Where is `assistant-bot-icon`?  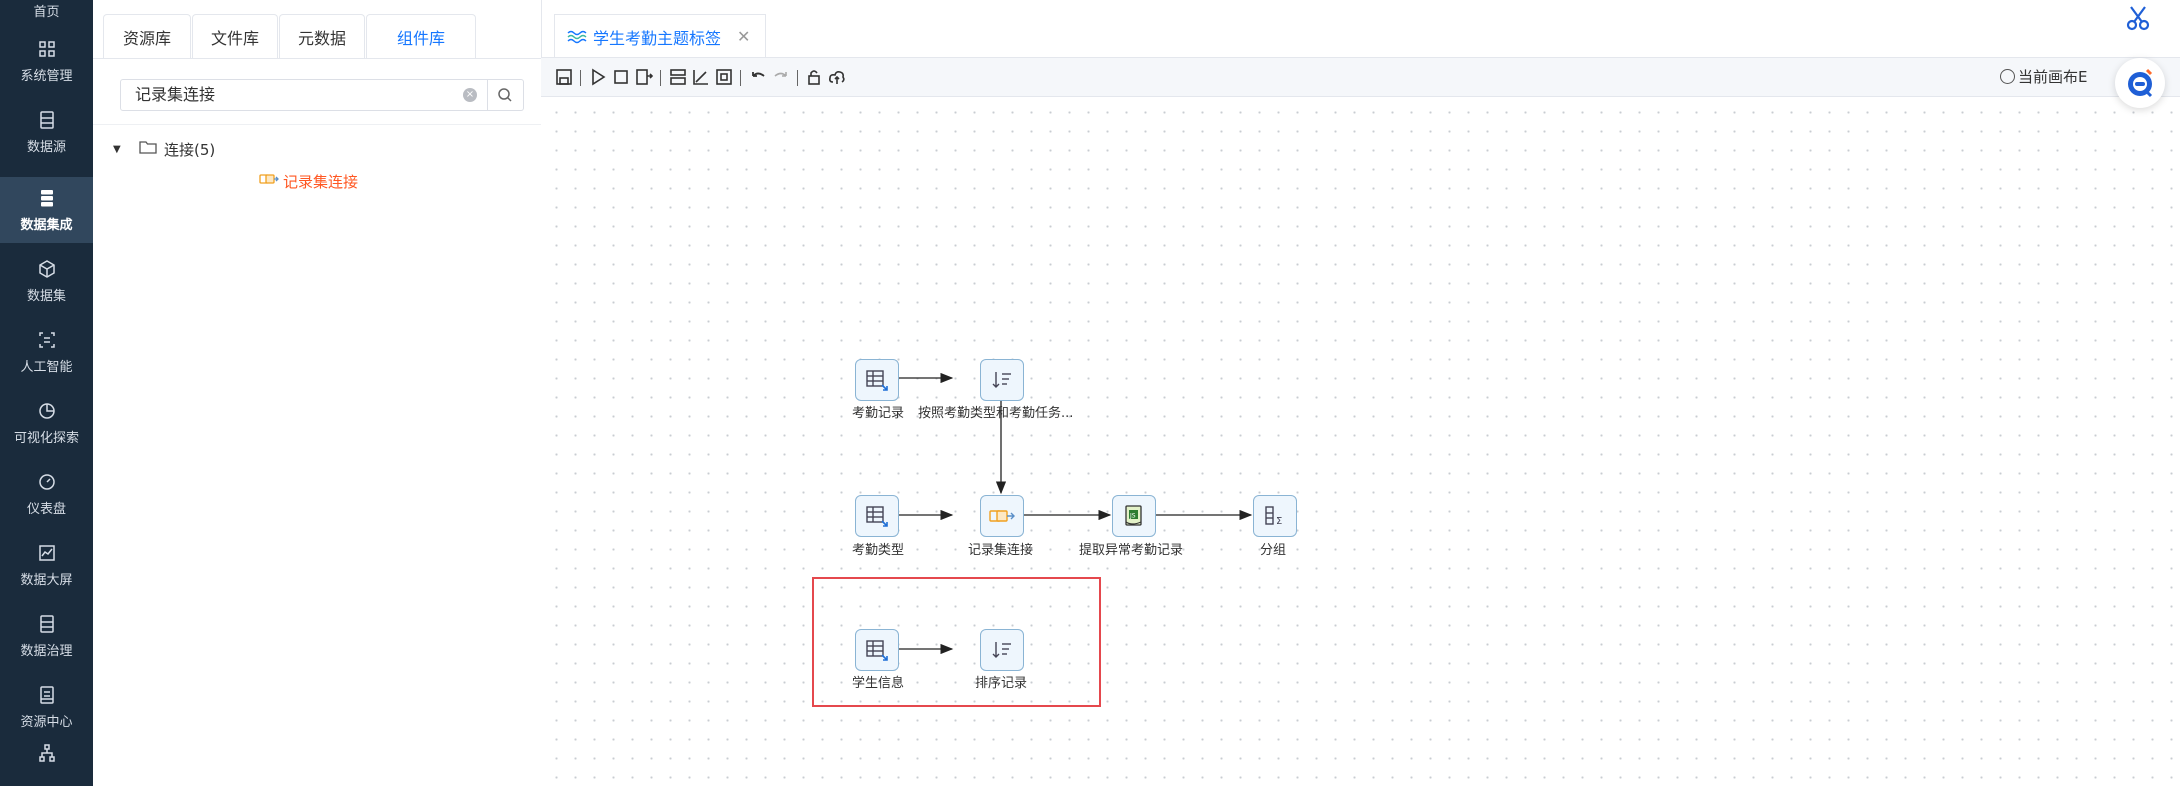
assistant-bot-icon is located at coordinates (2140, 83).